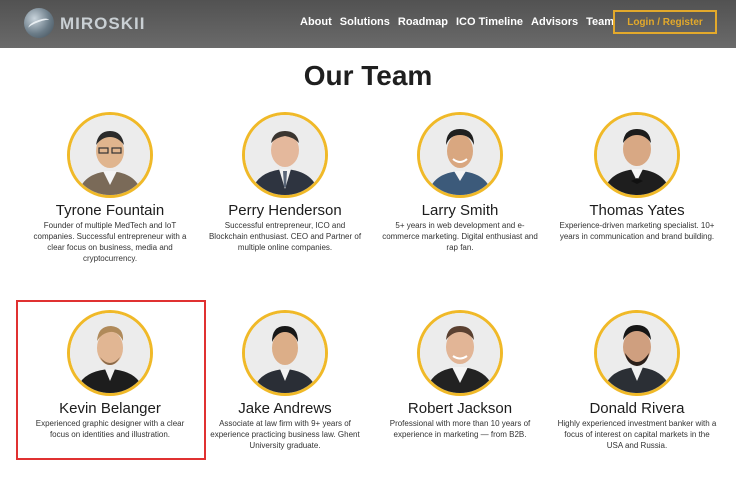  Describe the element at coordinates (554, 22) in the screenshot. I see `nav-advisors: Advisors` at that location.